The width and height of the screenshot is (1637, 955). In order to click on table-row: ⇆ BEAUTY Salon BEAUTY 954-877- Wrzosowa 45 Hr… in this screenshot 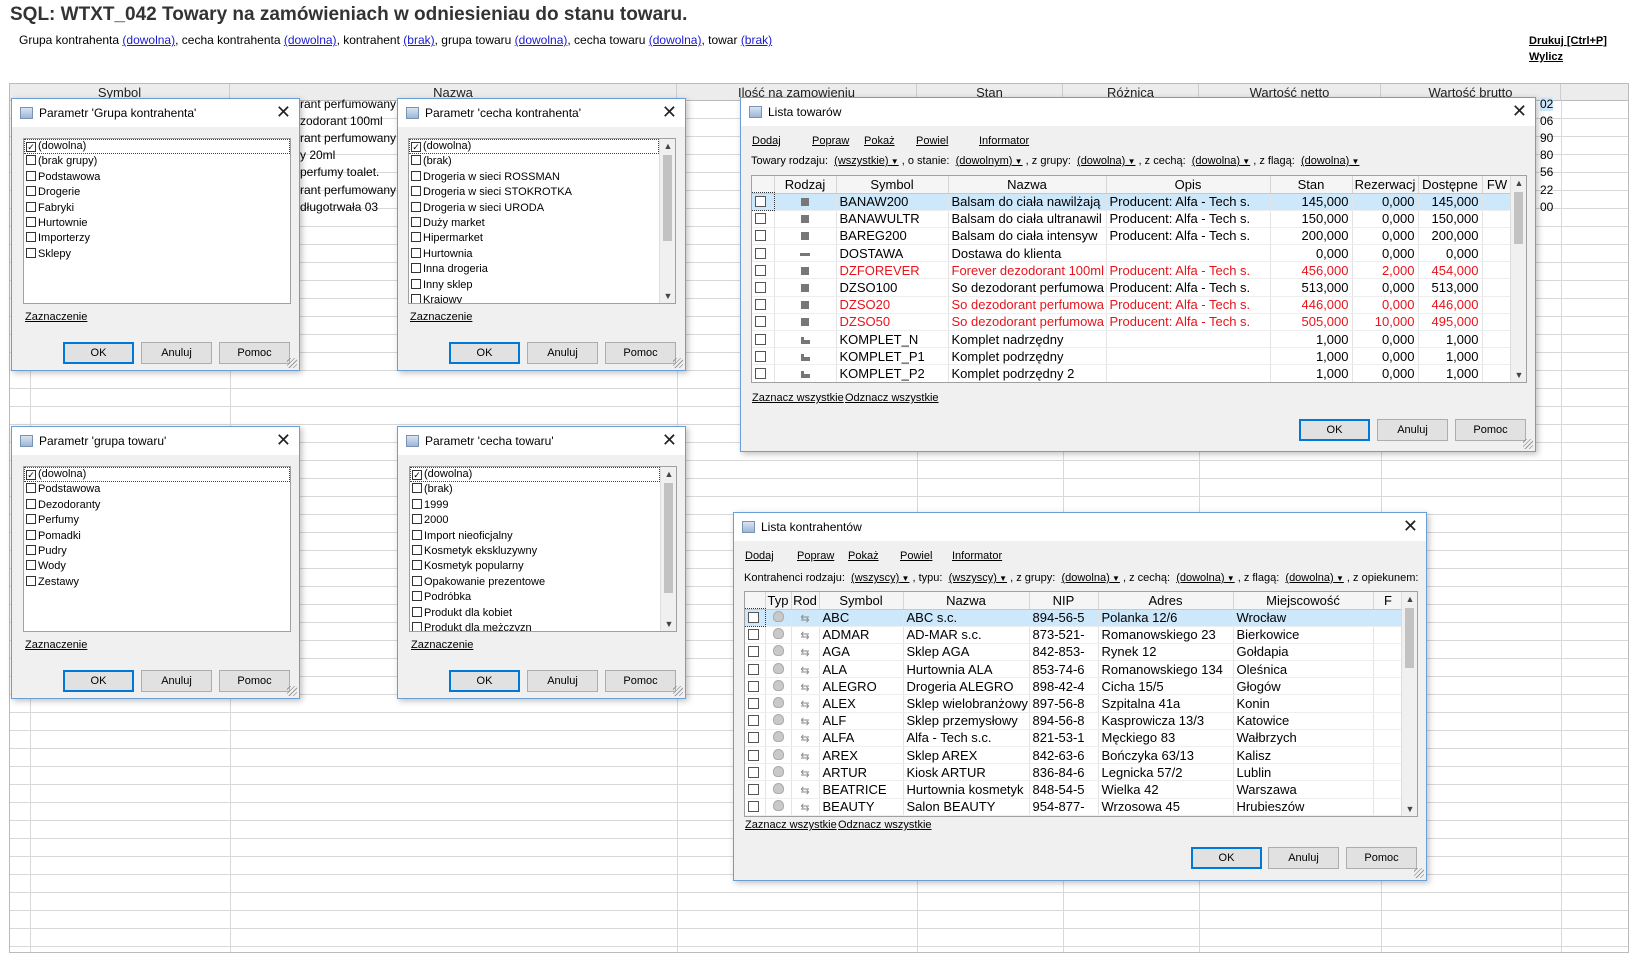, I will do `click(1074, 807)`.